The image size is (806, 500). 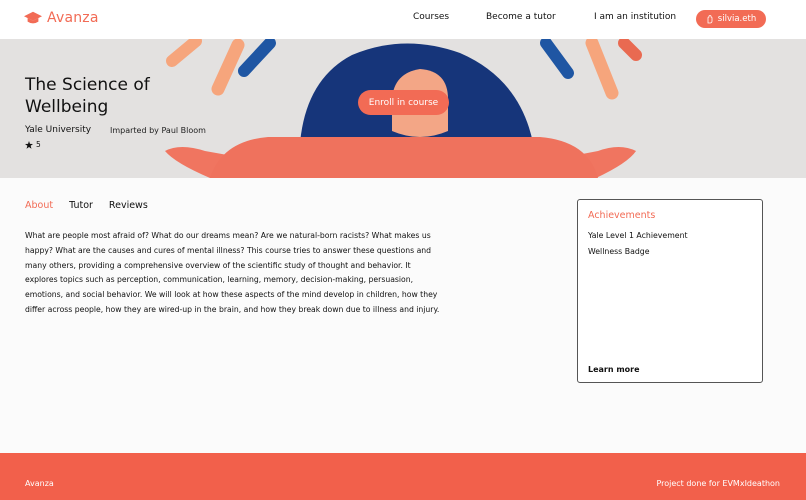 What do you see at coordinates (718, 483) in the screenshot?
I see `footer-credit: Project done for EVMxIdeathon` at bounding box center [718, 483].